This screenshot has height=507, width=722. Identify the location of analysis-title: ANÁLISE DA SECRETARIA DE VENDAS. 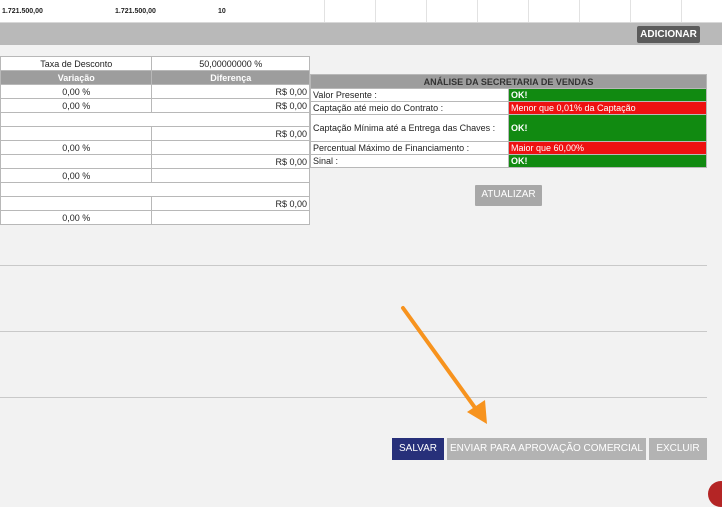
(508, 81).